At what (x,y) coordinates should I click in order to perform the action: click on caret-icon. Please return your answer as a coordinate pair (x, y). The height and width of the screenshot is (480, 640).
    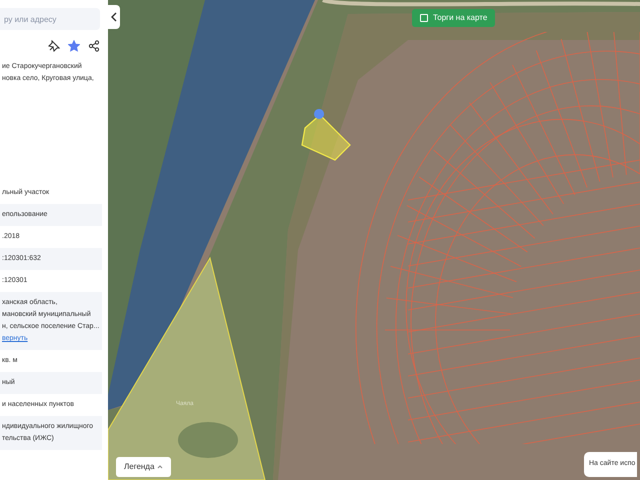
    Looking at the image, I should click on (159, 466).